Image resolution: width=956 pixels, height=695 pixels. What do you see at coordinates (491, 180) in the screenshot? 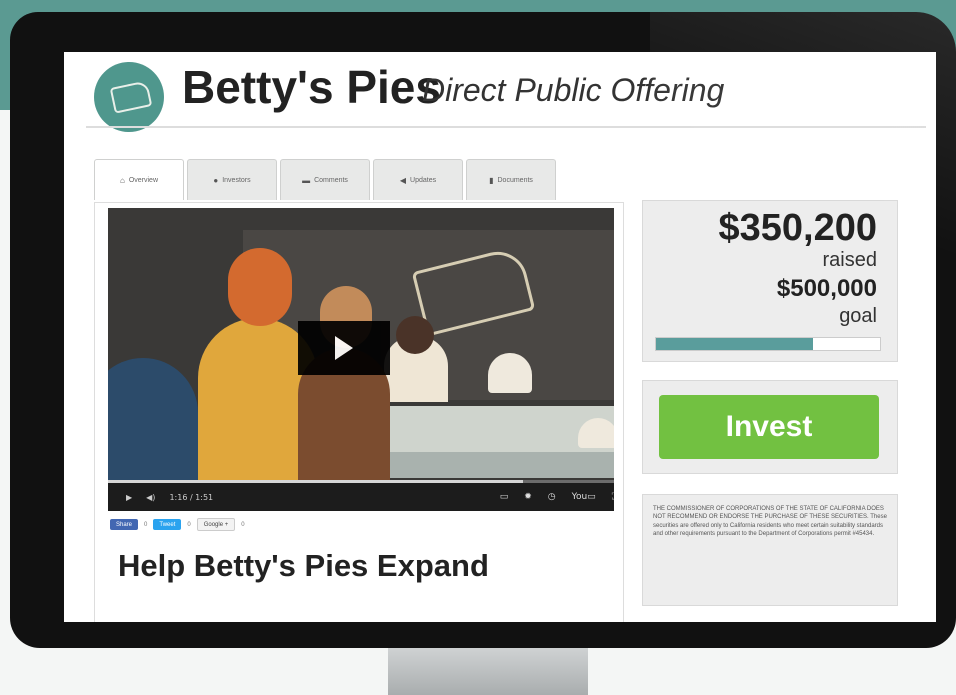
I see `document-icon: ▮` at bounding box center [491, 180].